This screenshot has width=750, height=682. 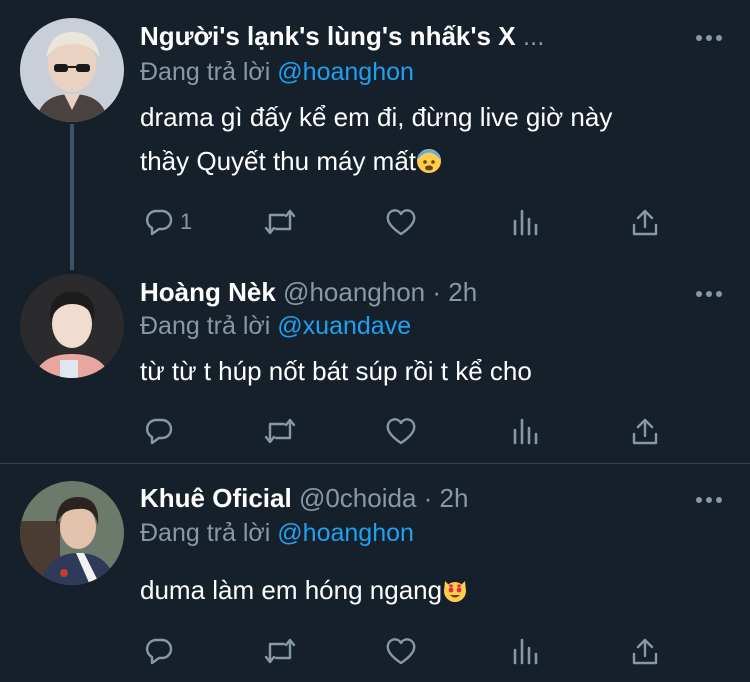 I want to click on reply-context: Đang trả lời @xuandave, so click(x=275, y=326).